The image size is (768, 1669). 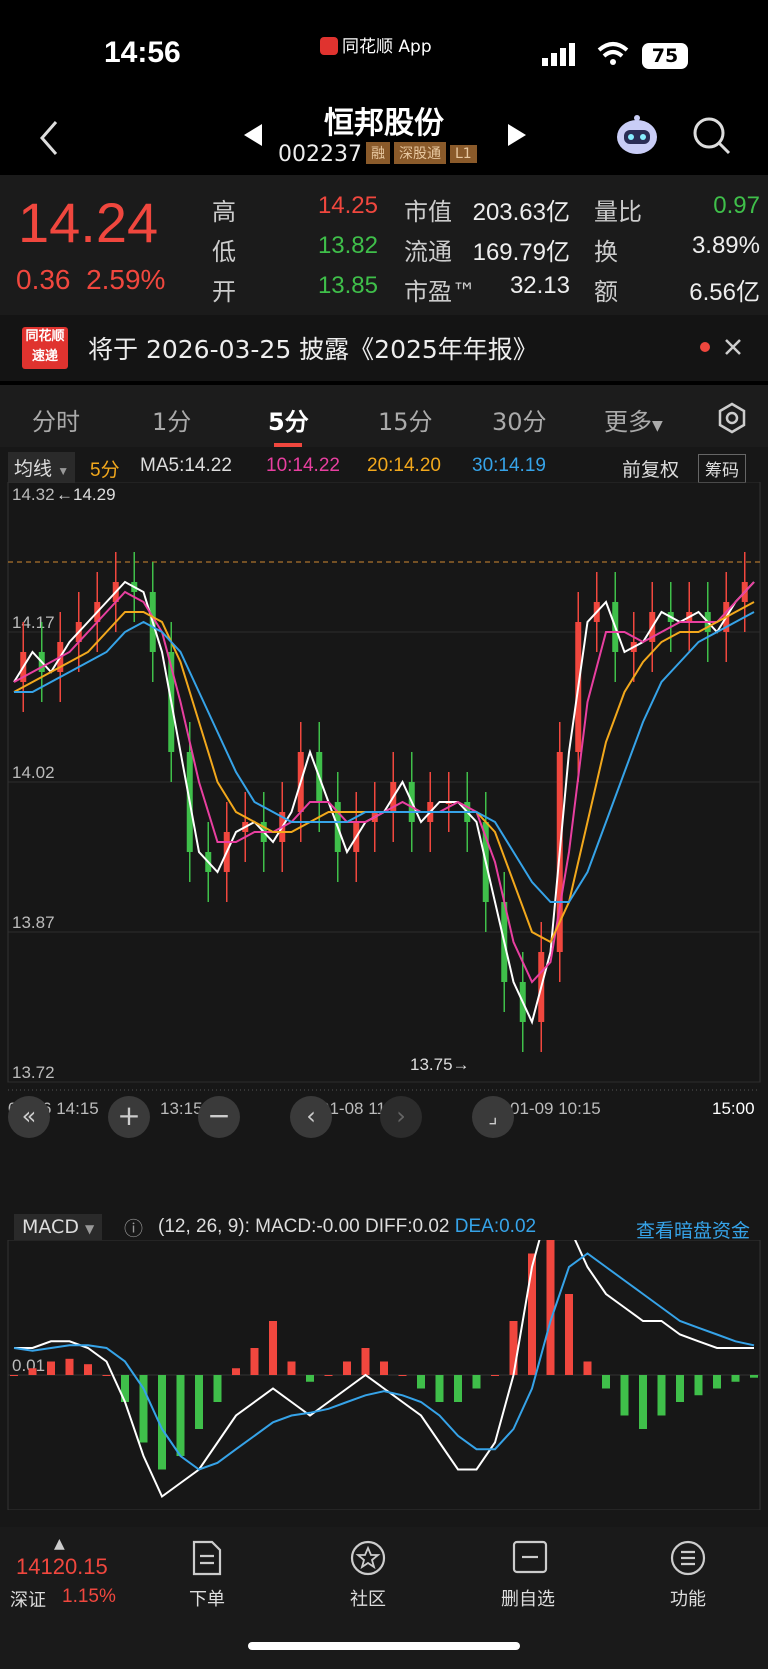 I want to click on value-float-cap: 169.79亿, so click(x=521, y=252).